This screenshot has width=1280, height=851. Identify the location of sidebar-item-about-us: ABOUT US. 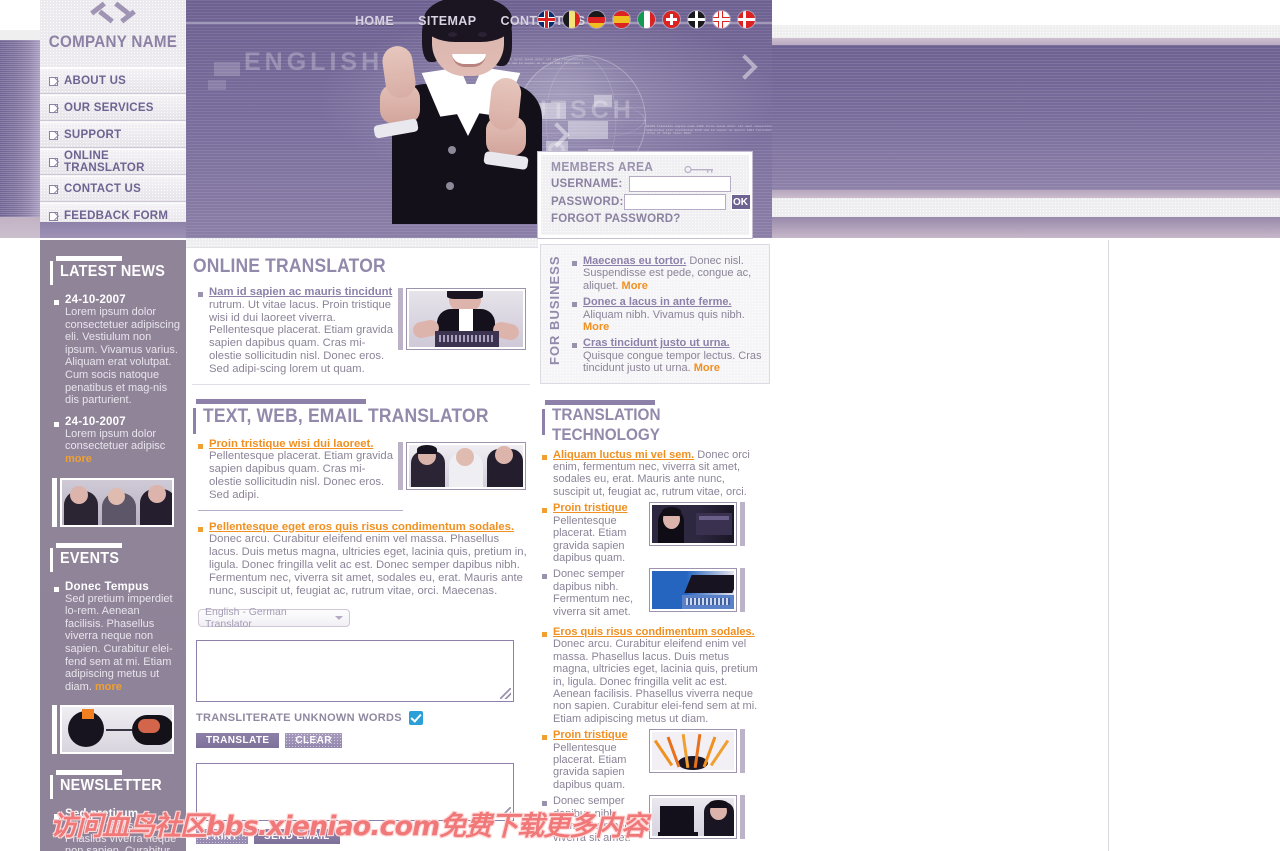
(113, 81).